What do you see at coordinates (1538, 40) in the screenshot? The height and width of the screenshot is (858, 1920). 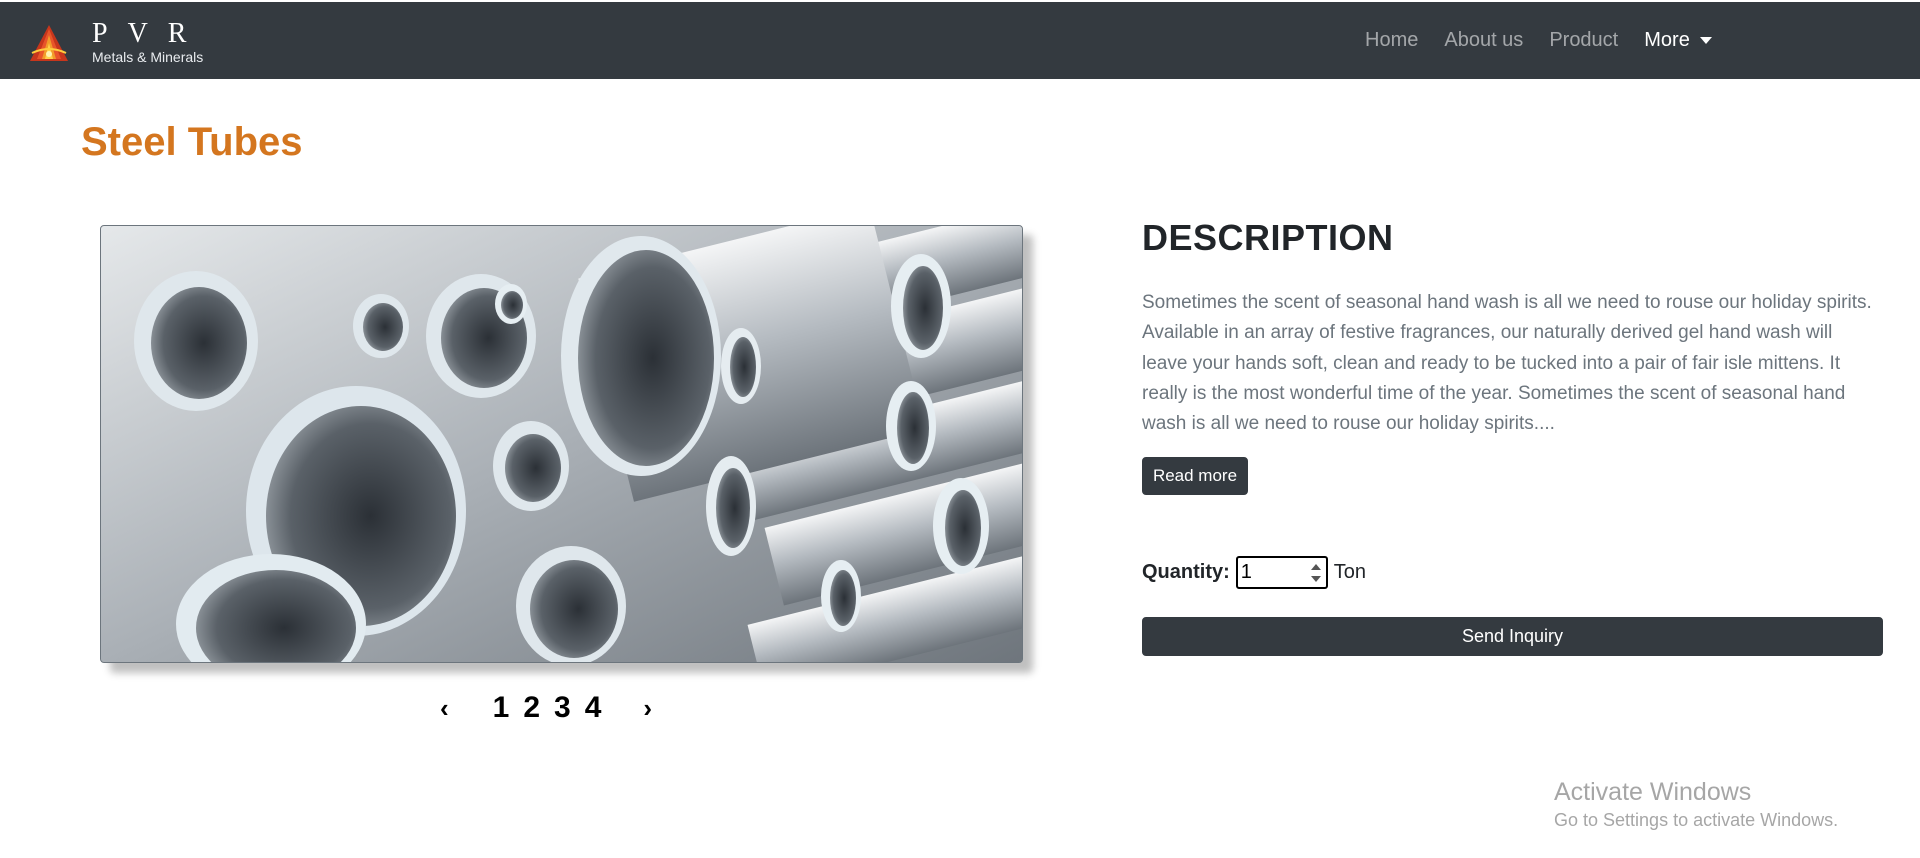 I see `nav-links: Home About us Product More` at bounding box center [1538, 40].